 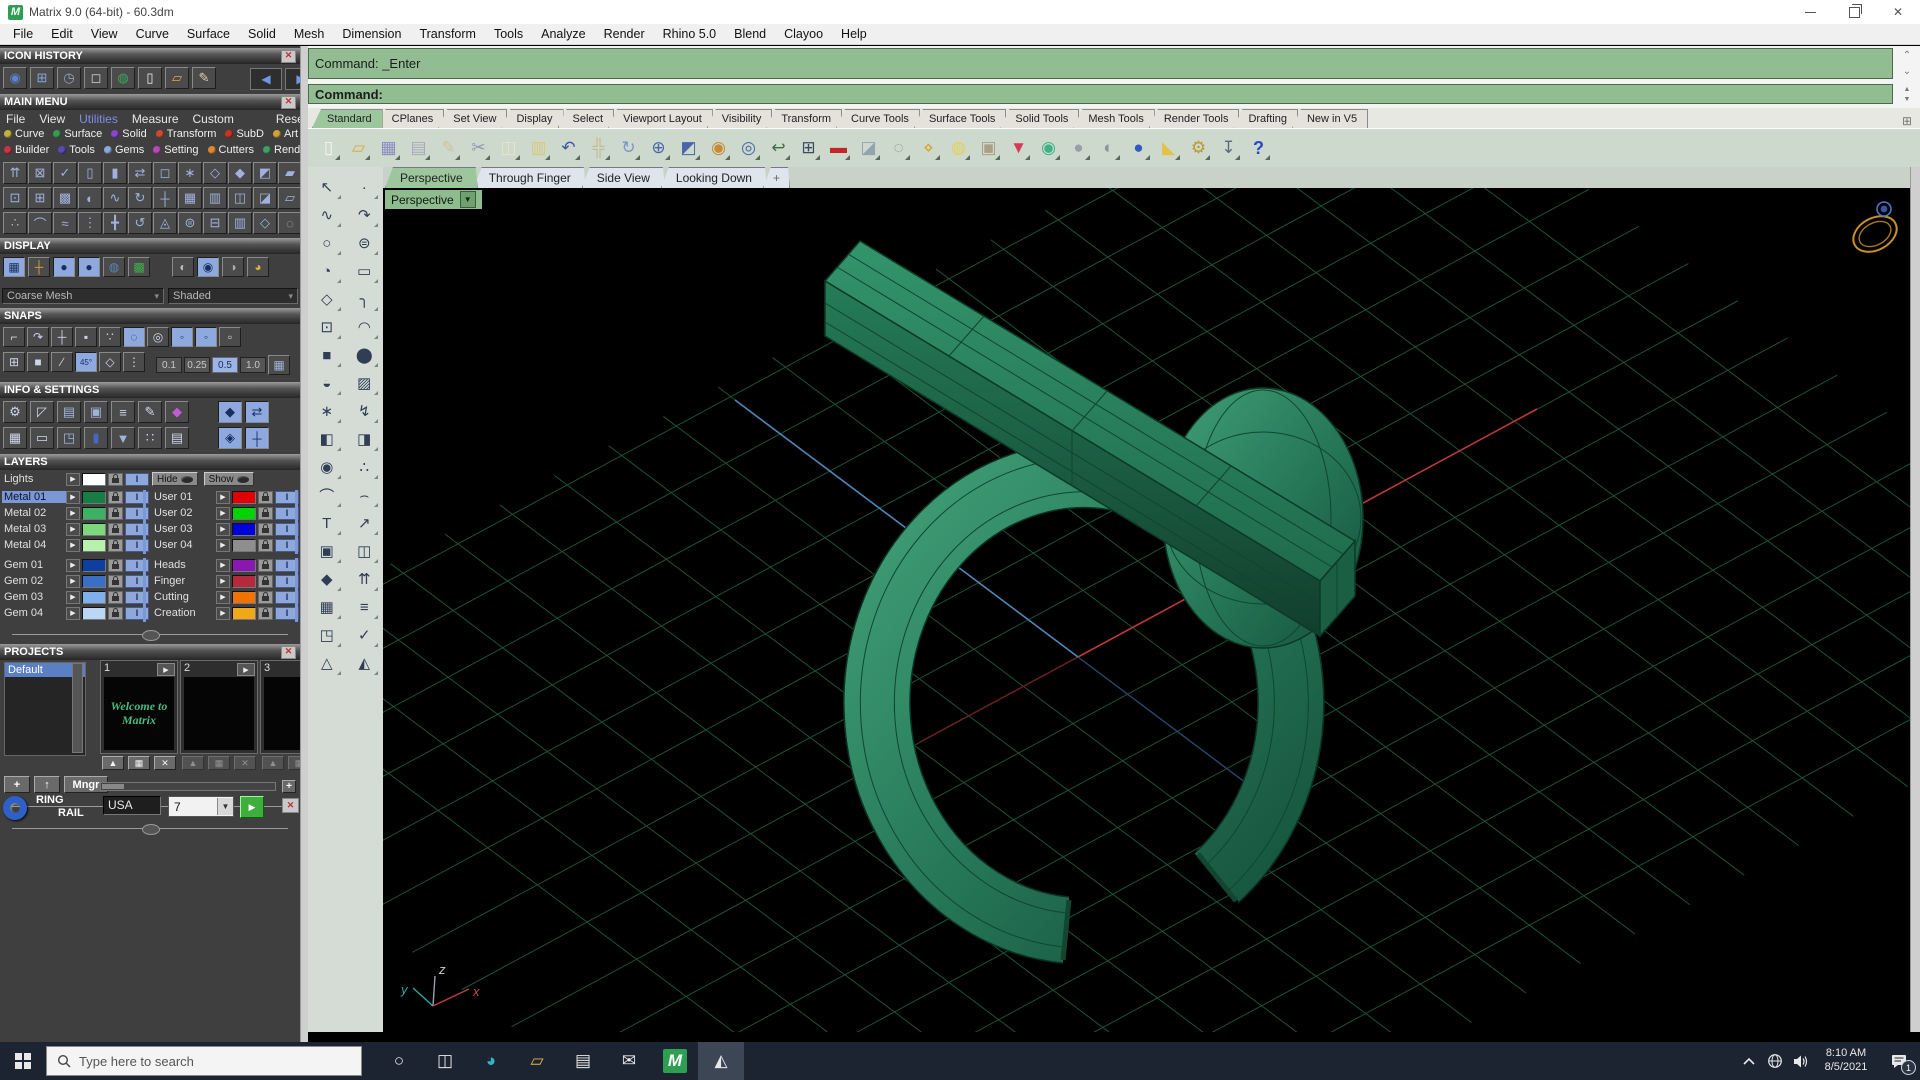 I want to click on menu-file: File, so click(x=23, y=34).